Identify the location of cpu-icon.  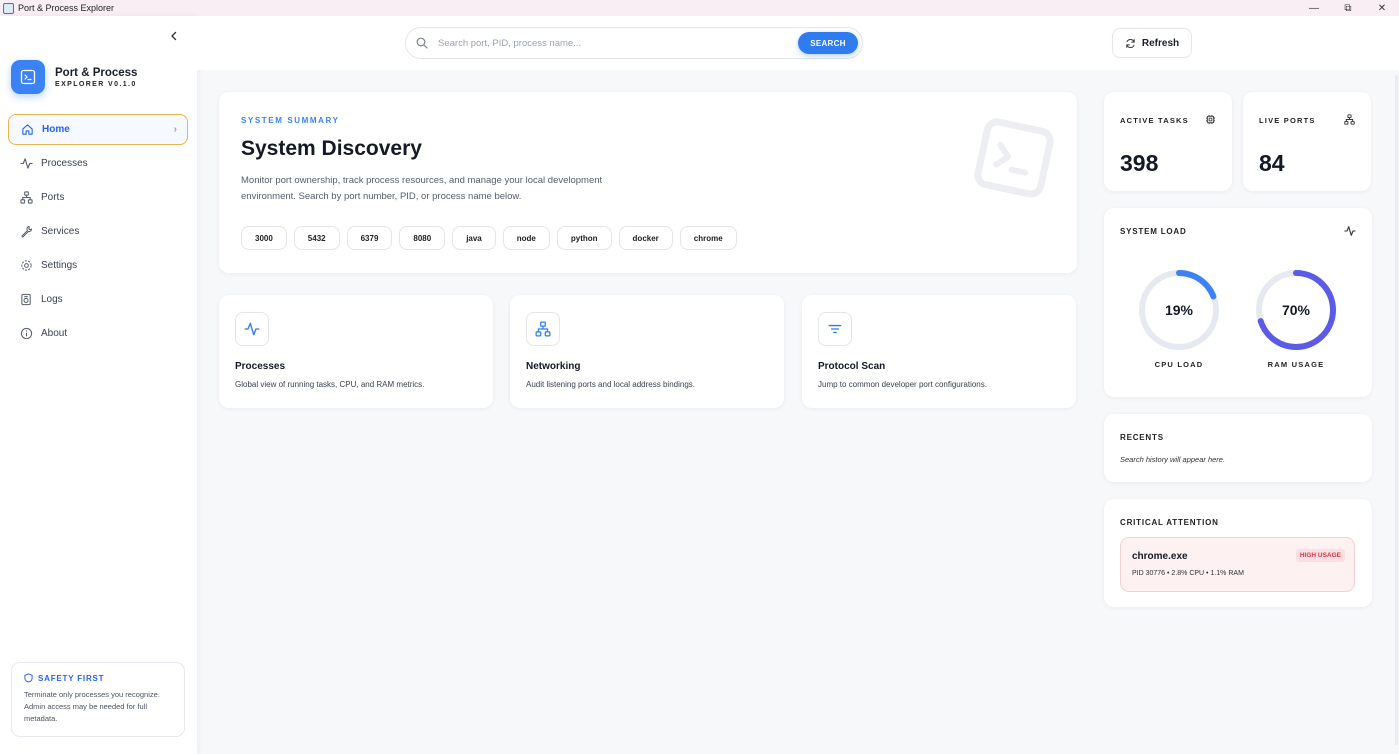
(1210, 119).